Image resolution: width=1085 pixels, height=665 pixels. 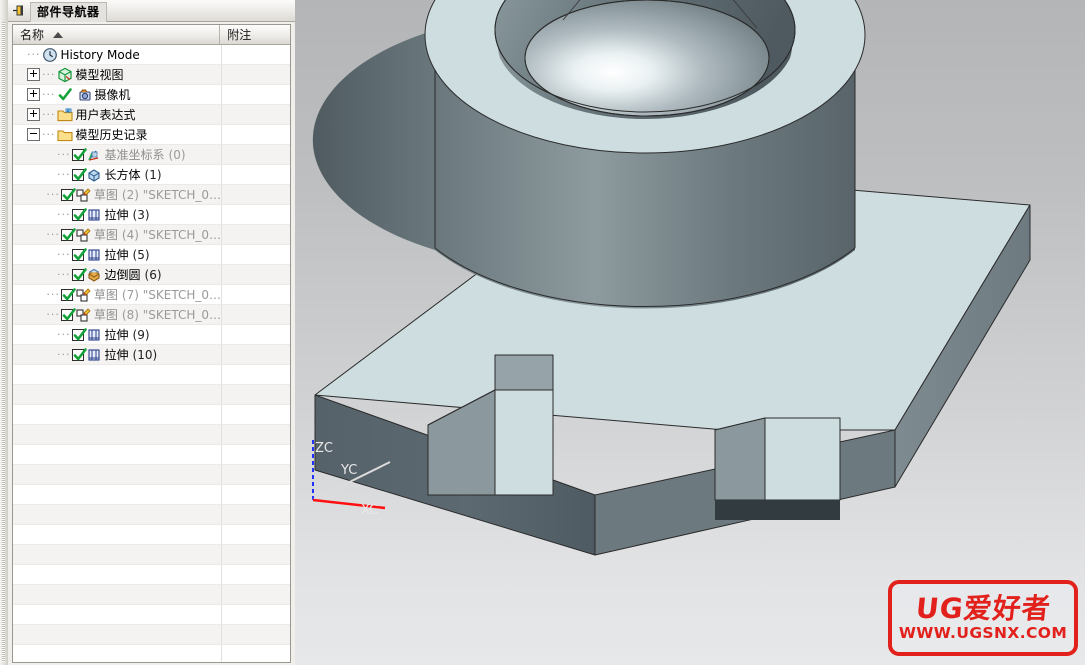 I want to click on tree-row-name-cell: ··· 模型历史记录, so click(x=117, y=134).